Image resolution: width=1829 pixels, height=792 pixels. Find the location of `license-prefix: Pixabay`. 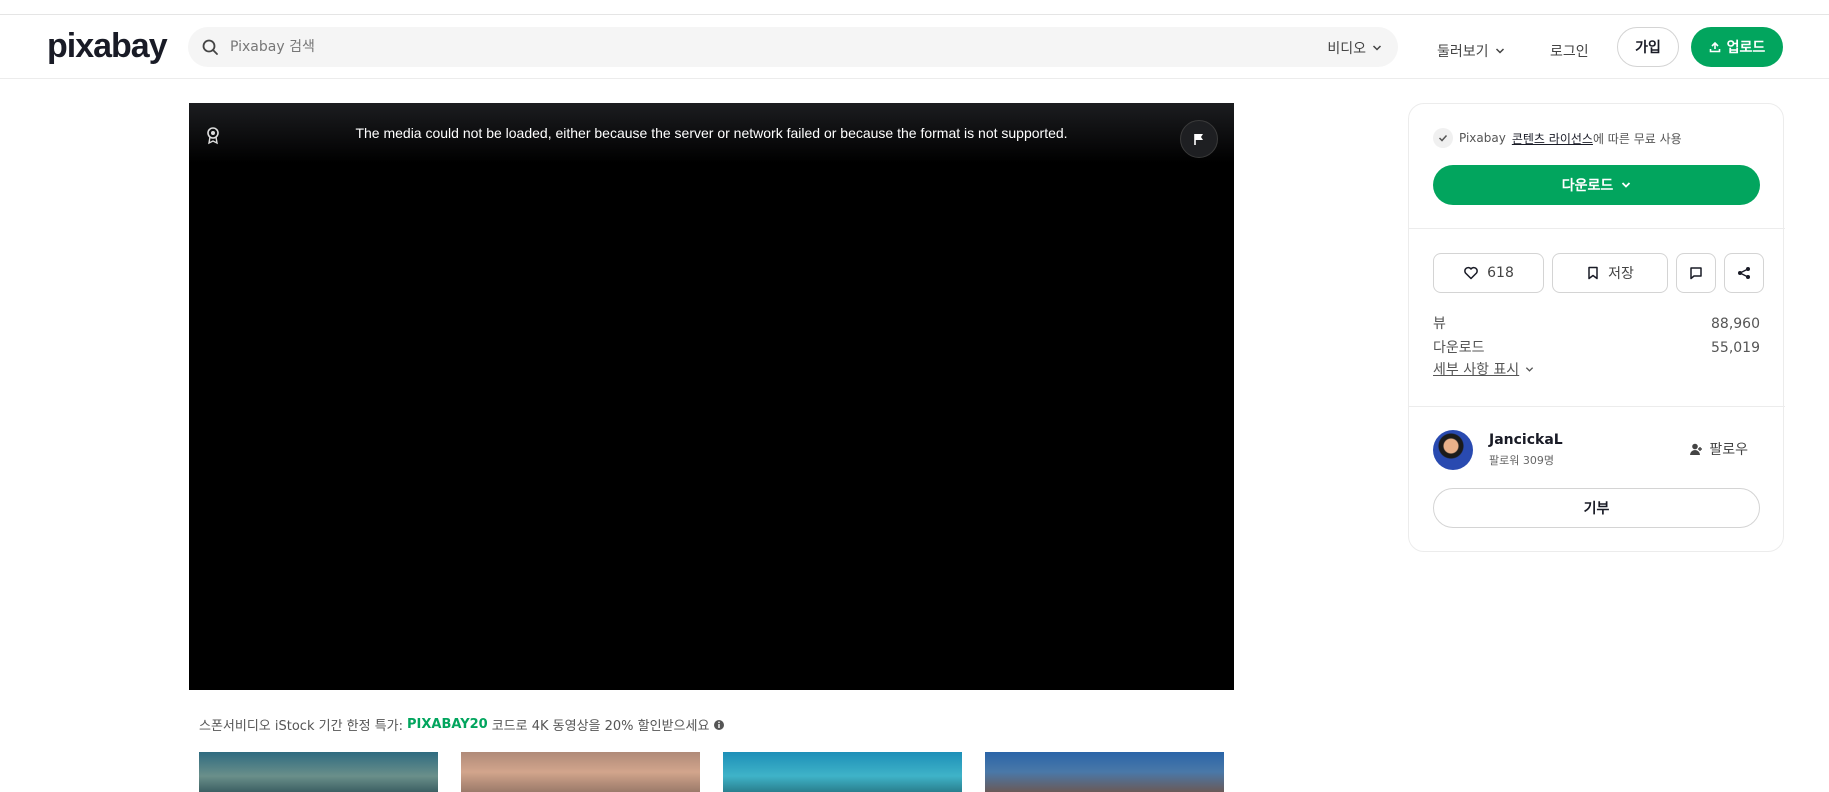

license-prefix: Pixabay is located at coordinates (1482, 138).